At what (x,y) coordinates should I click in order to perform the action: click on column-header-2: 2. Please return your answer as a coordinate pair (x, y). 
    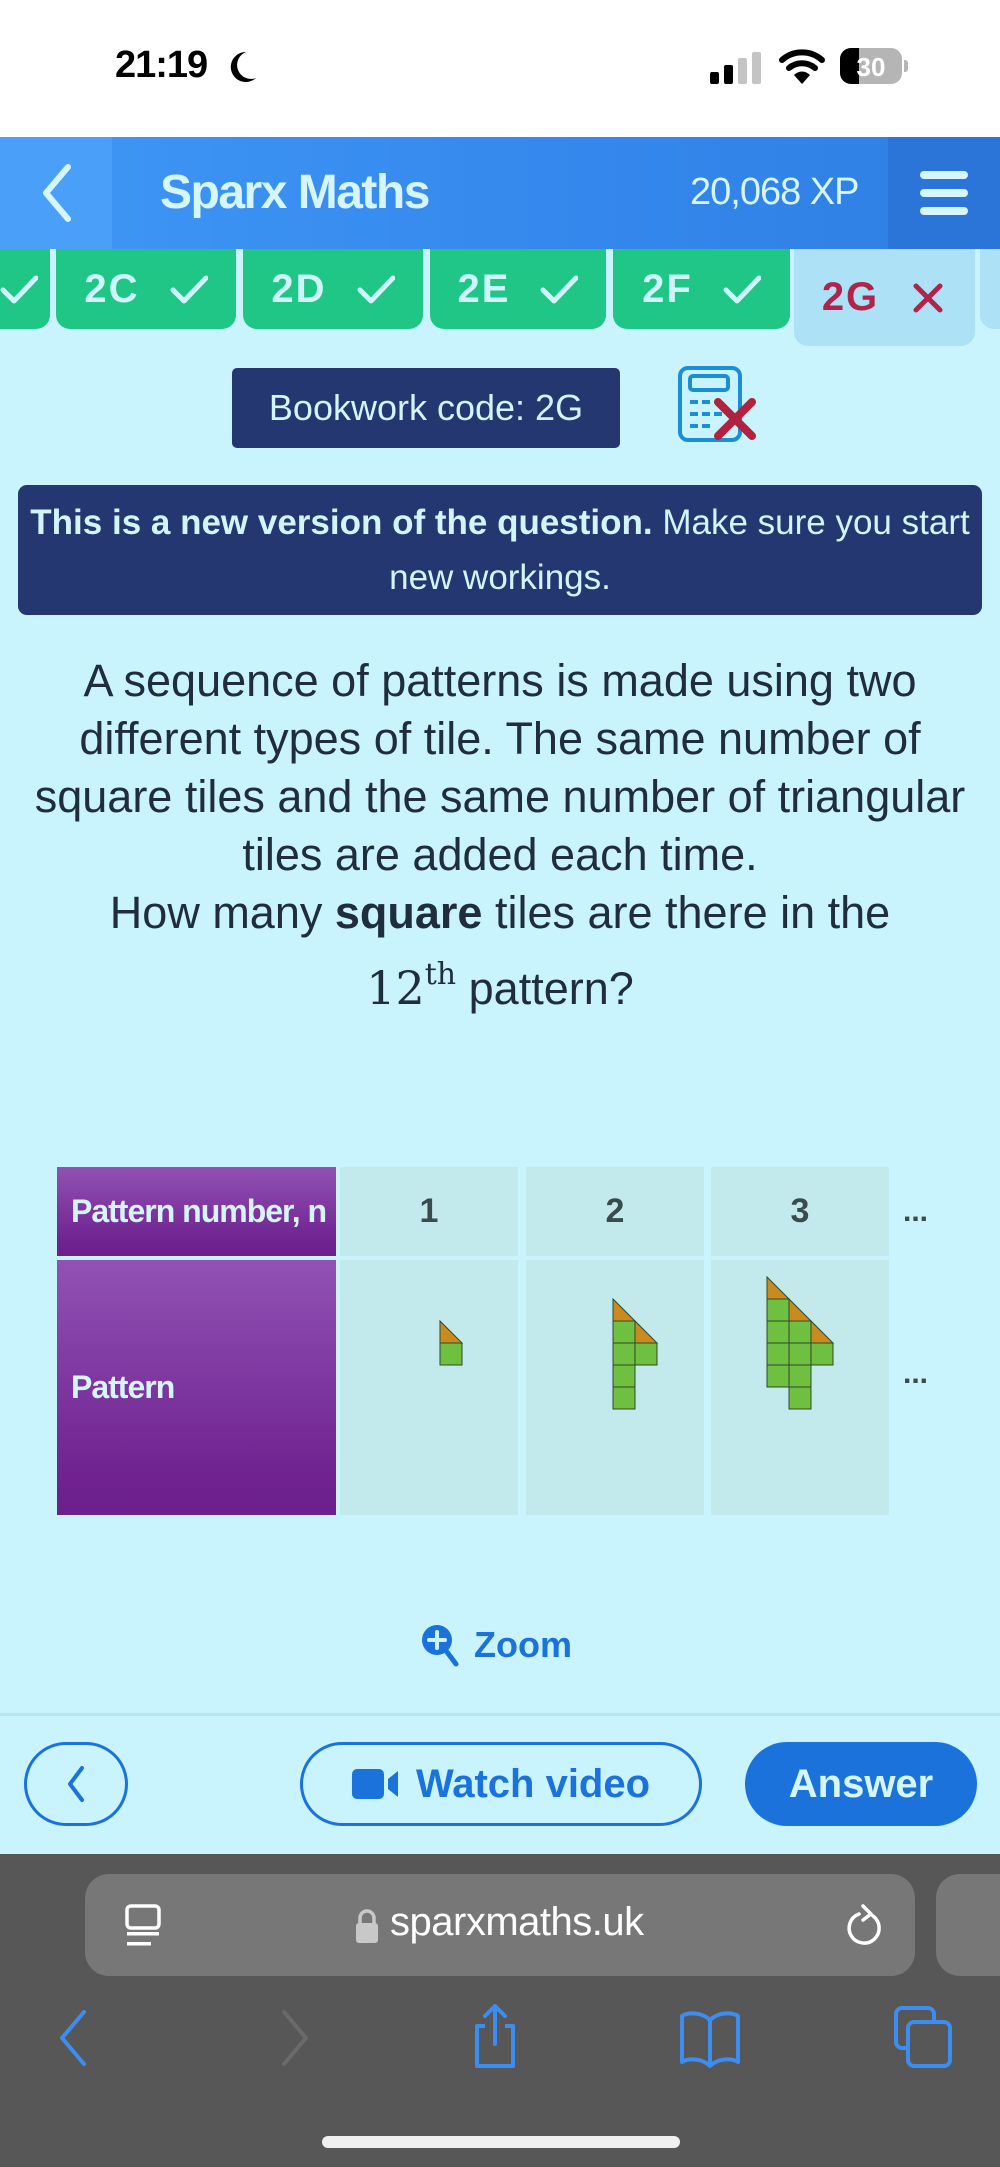
    Looking at the image, I should click on (615, 1211).